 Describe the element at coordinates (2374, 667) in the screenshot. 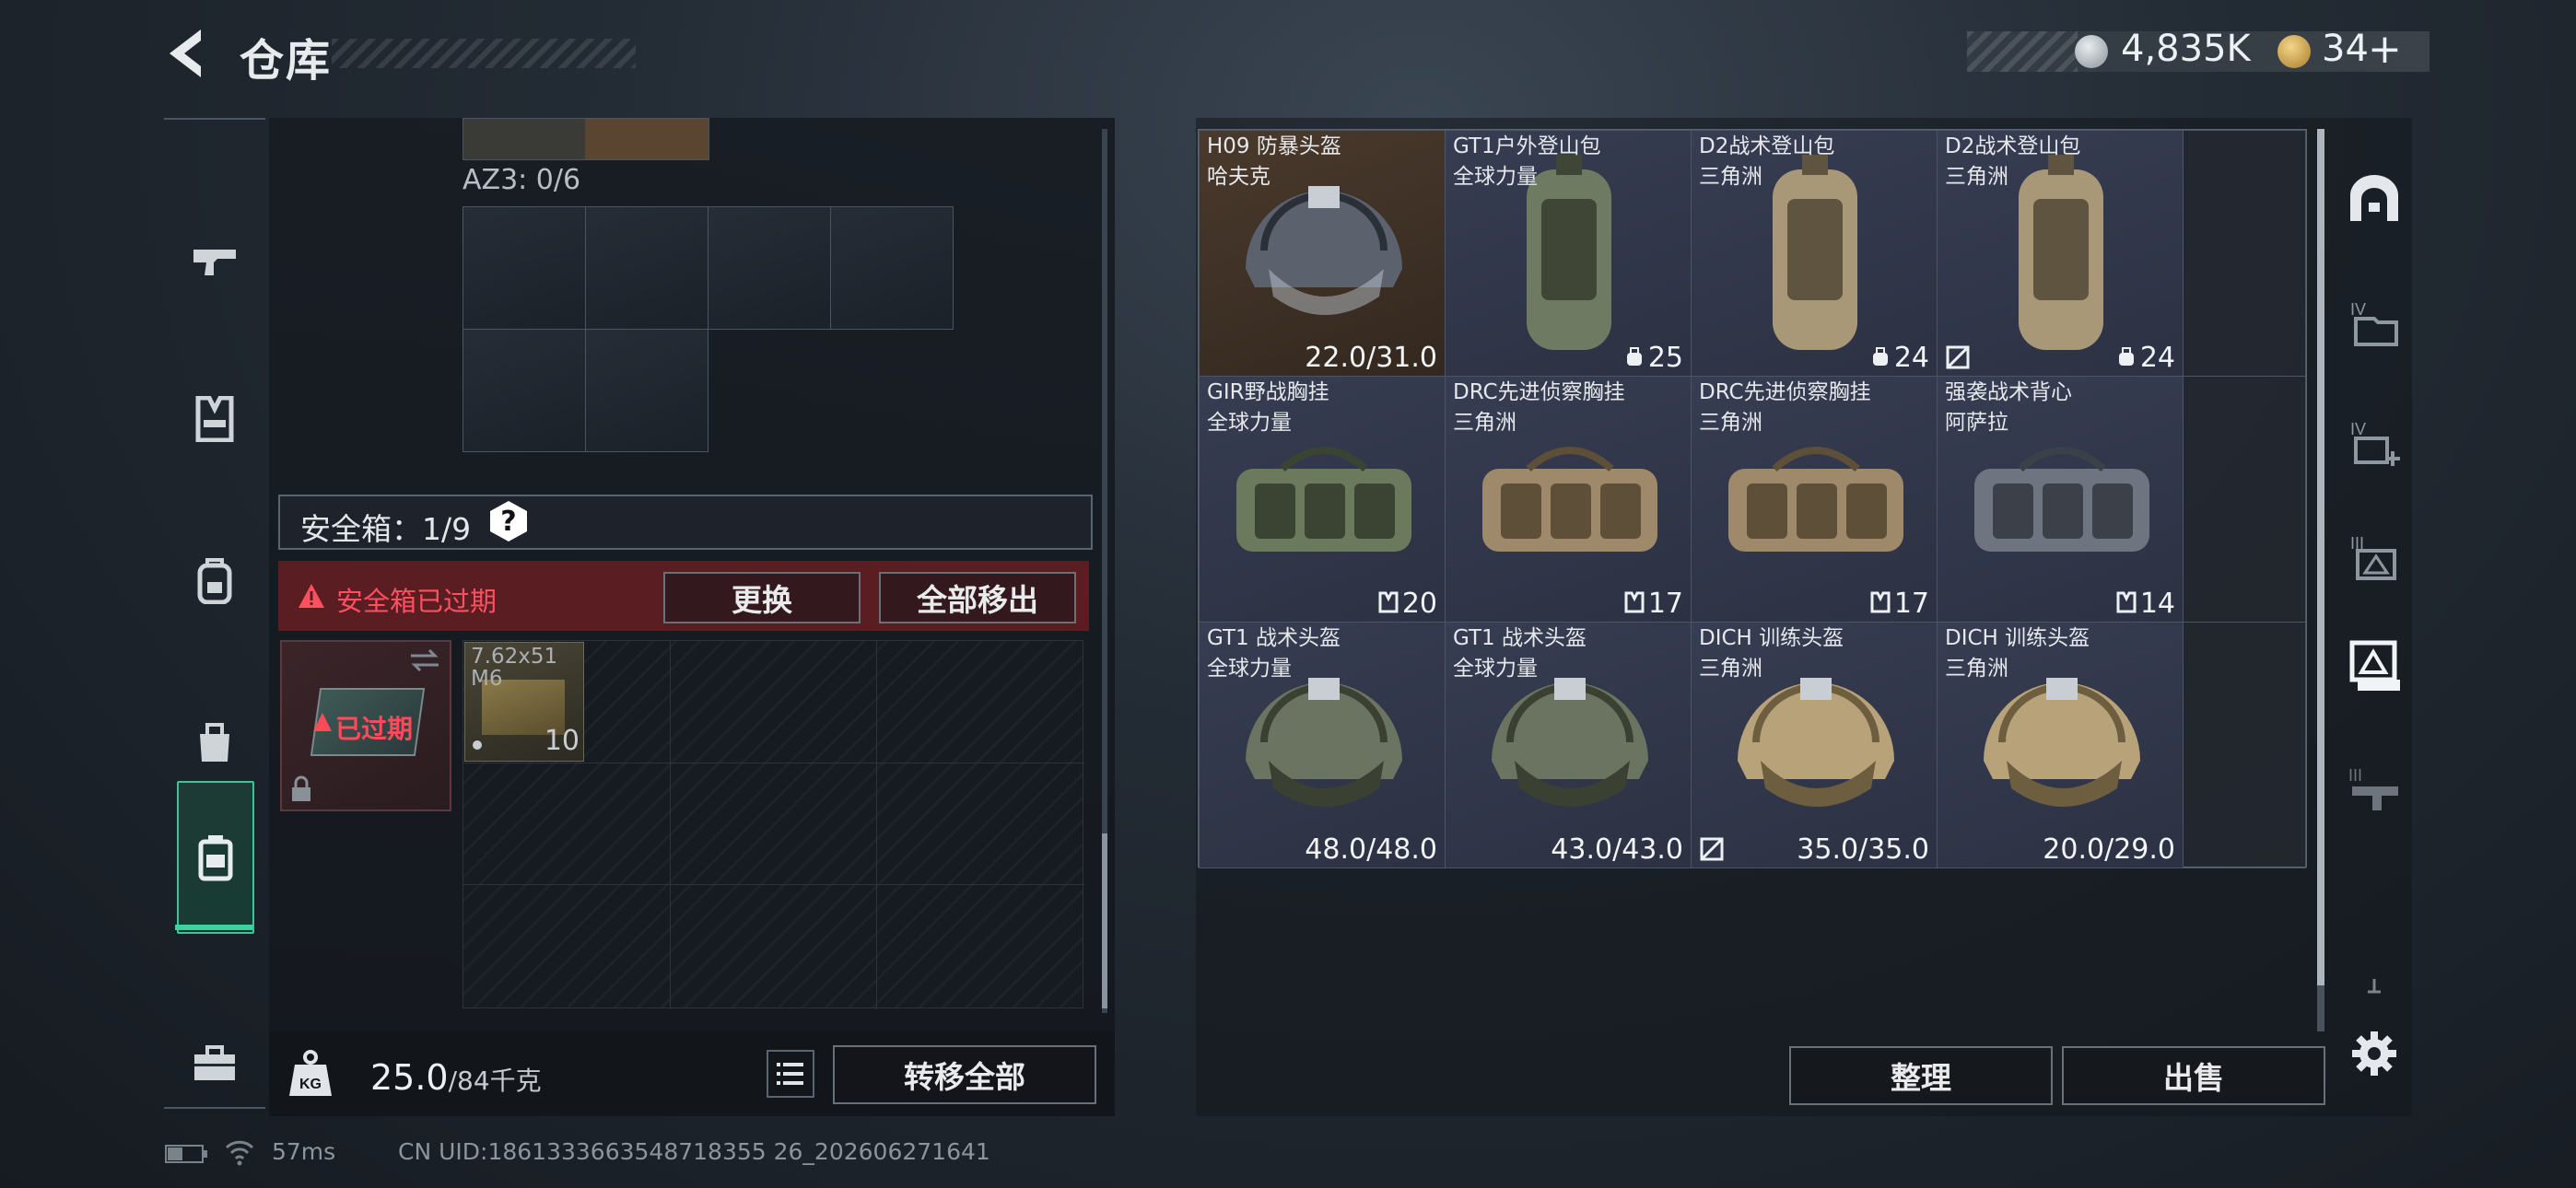

I see `tab-active` at that location.